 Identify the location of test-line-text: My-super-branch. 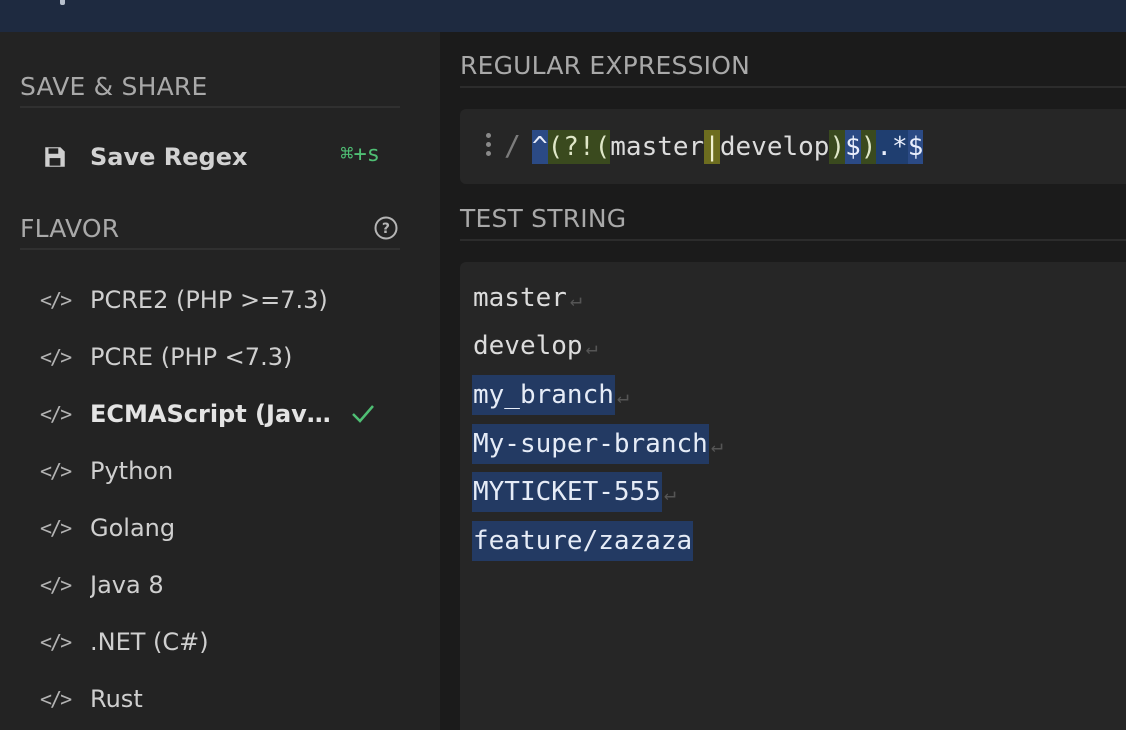
(590, 444).